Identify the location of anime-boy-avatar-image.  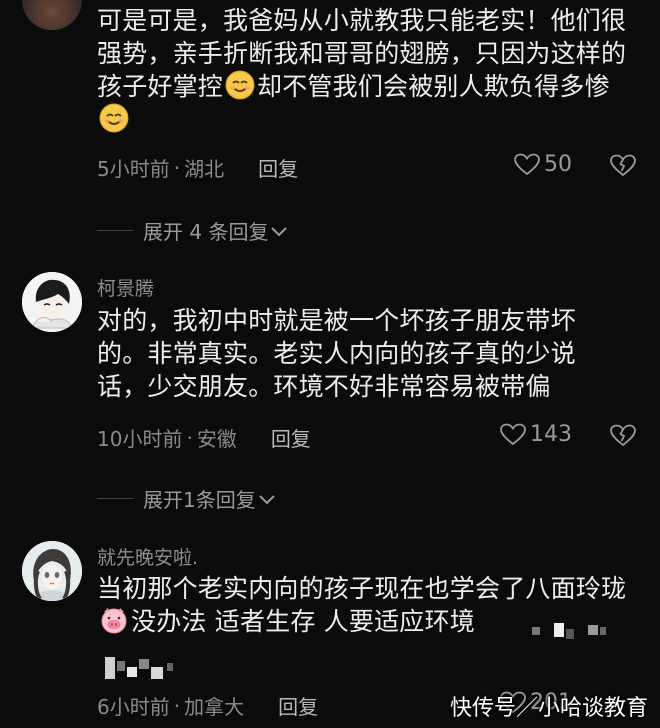
(52, 302).